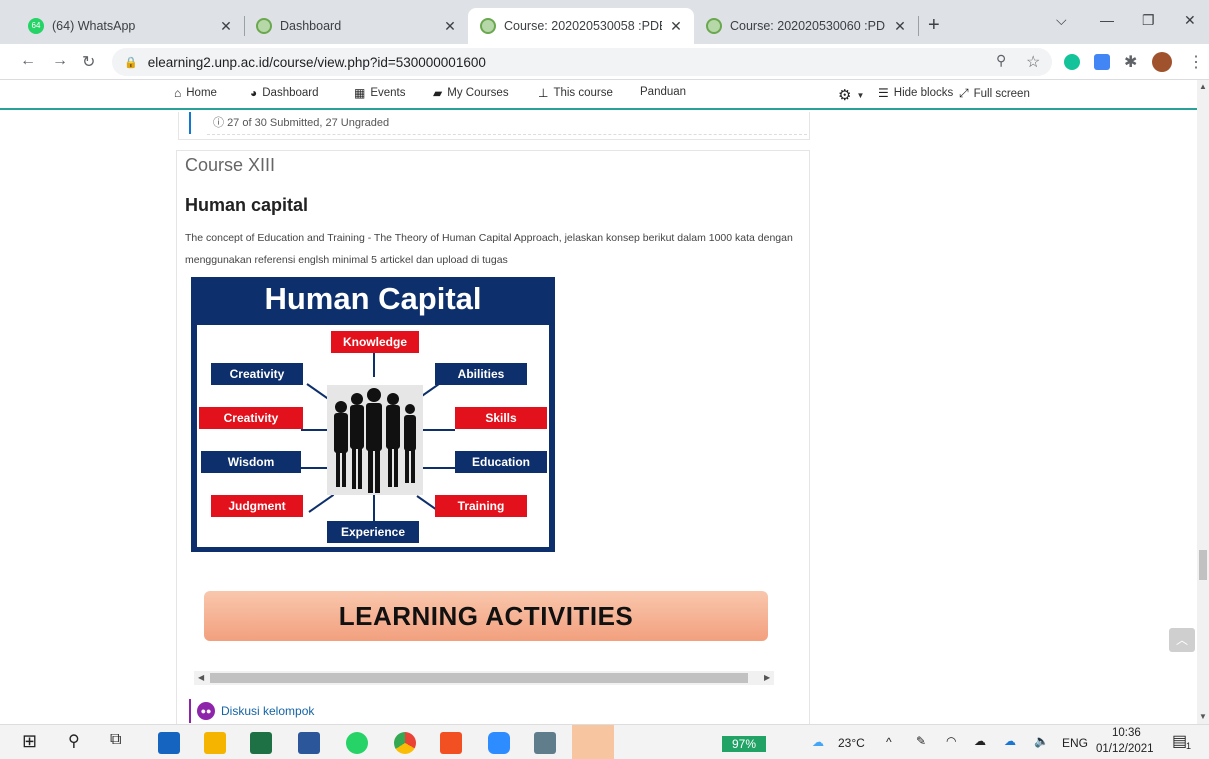 The height and width of the screenshot is (759, 1209). What do you see at coordinates (257, 374) in the screenshot?
I see `label-creativity-top: Creativity` at bounding box center [257, 374].